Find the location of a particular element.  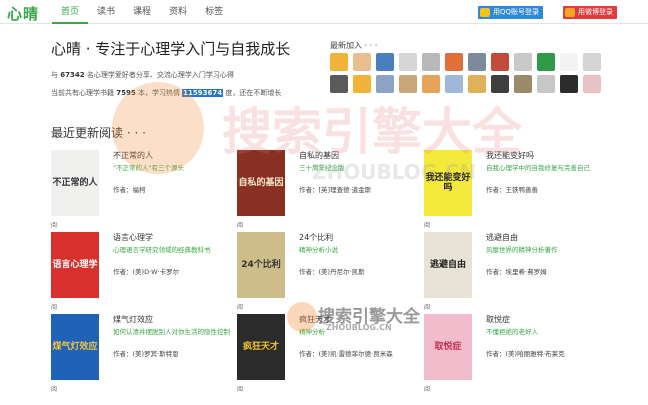

weibo-login-button: 用微博登录 is located at coordinates (590, 12).